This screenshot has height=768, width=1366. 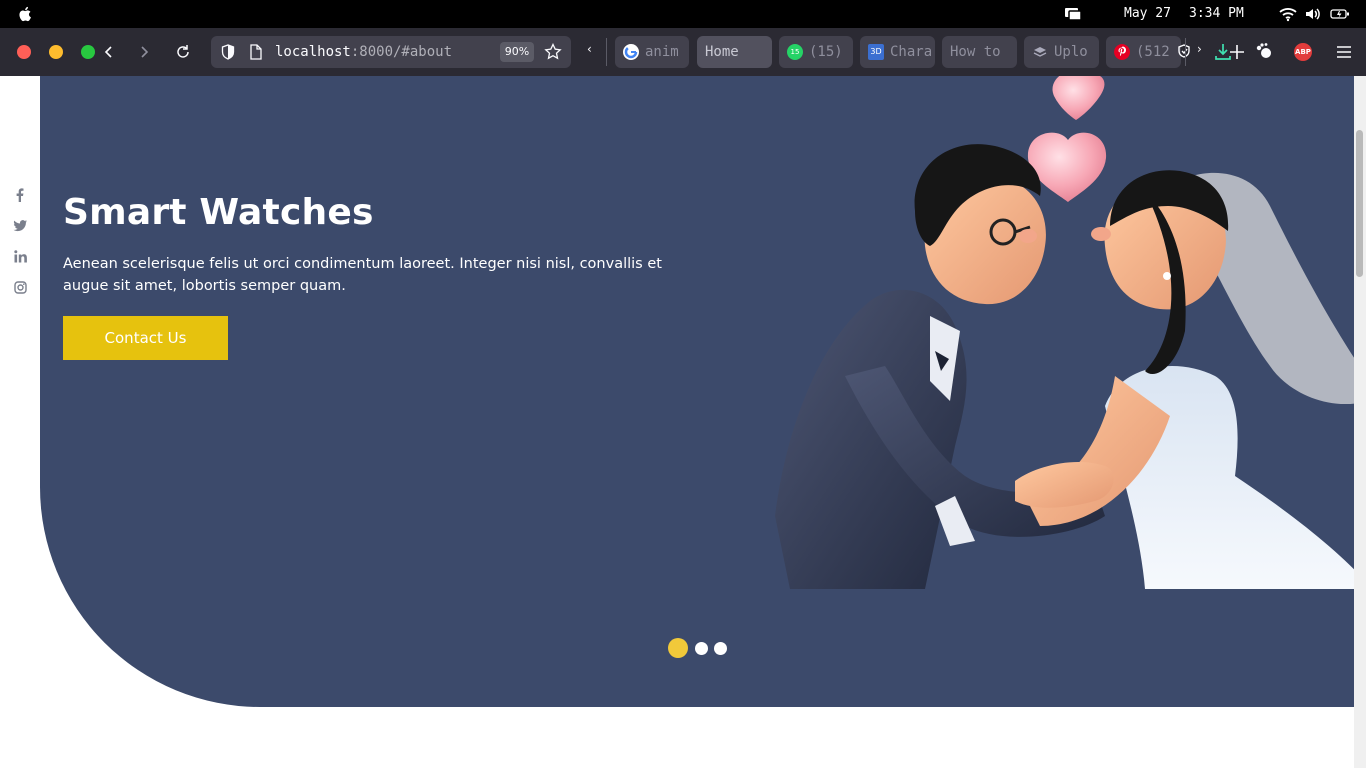 I want to click on tab-anim: anim, so click(x=652, y=52).